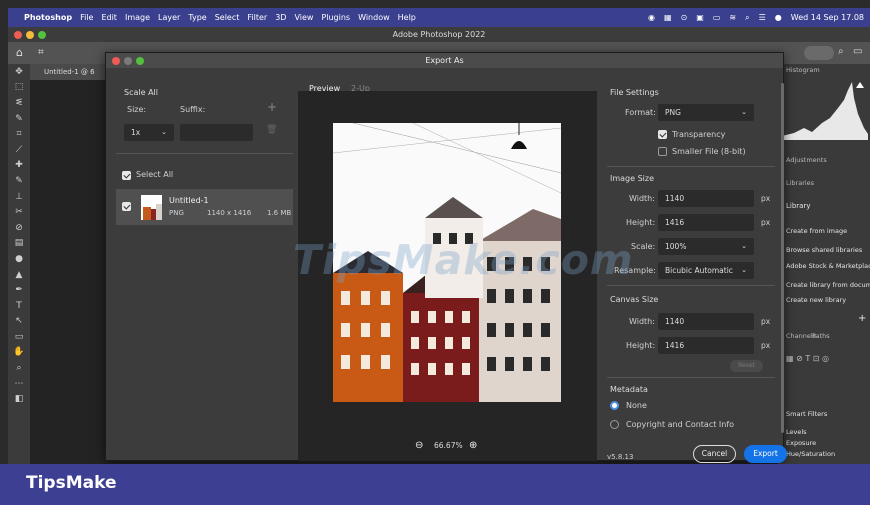 The height and width of the screenshot is (505, 870). Describe the element at coordinates (374, 17) in the screenshot. I see `menu-window: Window` at that location.